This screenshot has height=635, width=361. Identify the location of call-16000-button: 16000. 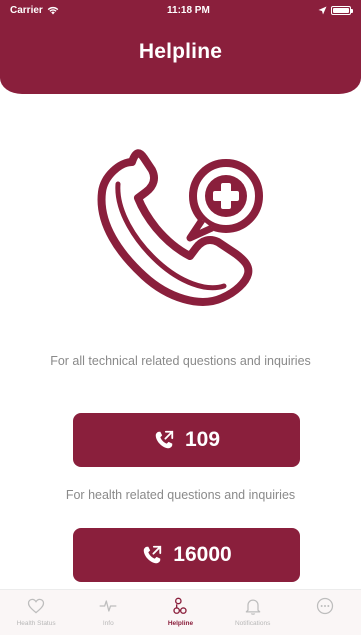
(186, 555).